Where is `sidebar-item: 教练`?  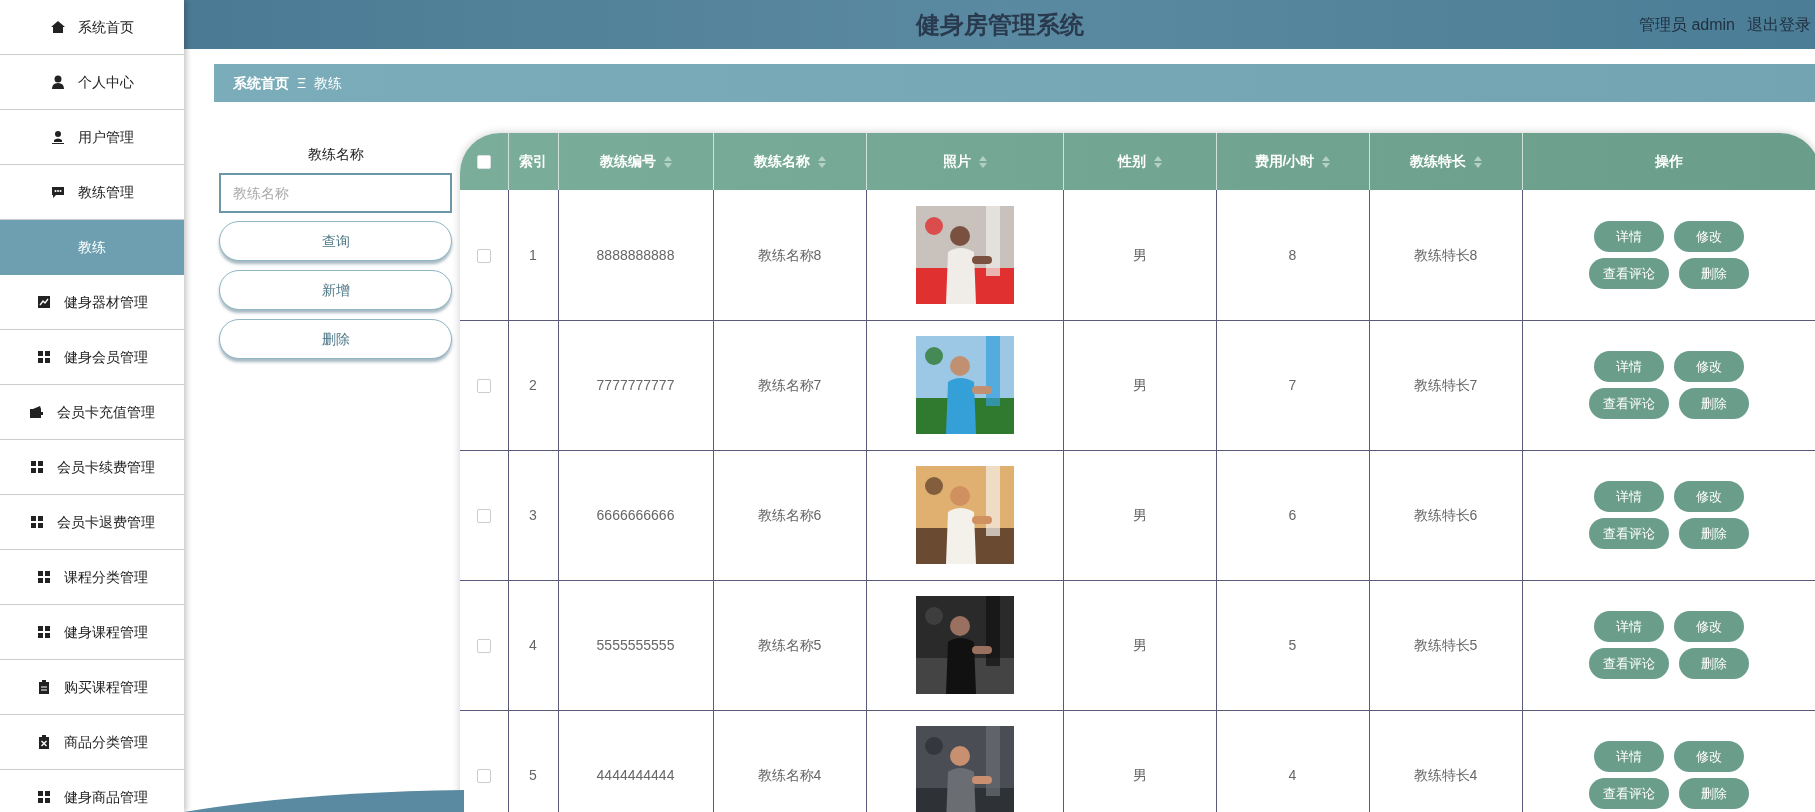
sidebar-item: 教练 is located at coordinates (92, 247).